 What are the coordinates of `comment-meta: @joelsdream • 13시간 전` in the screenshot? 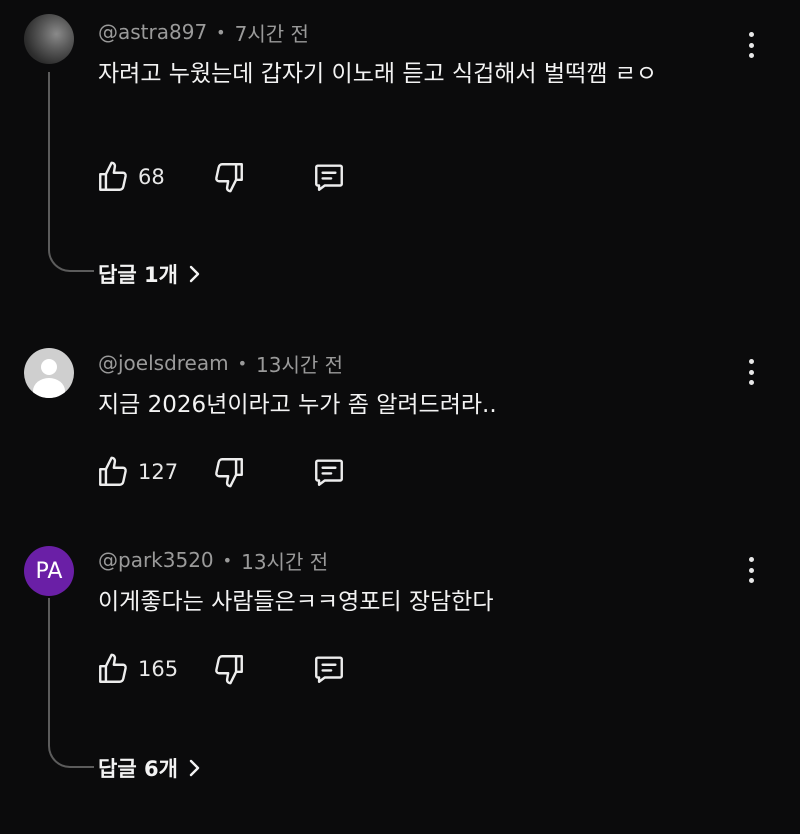 It's located at (220, 363).